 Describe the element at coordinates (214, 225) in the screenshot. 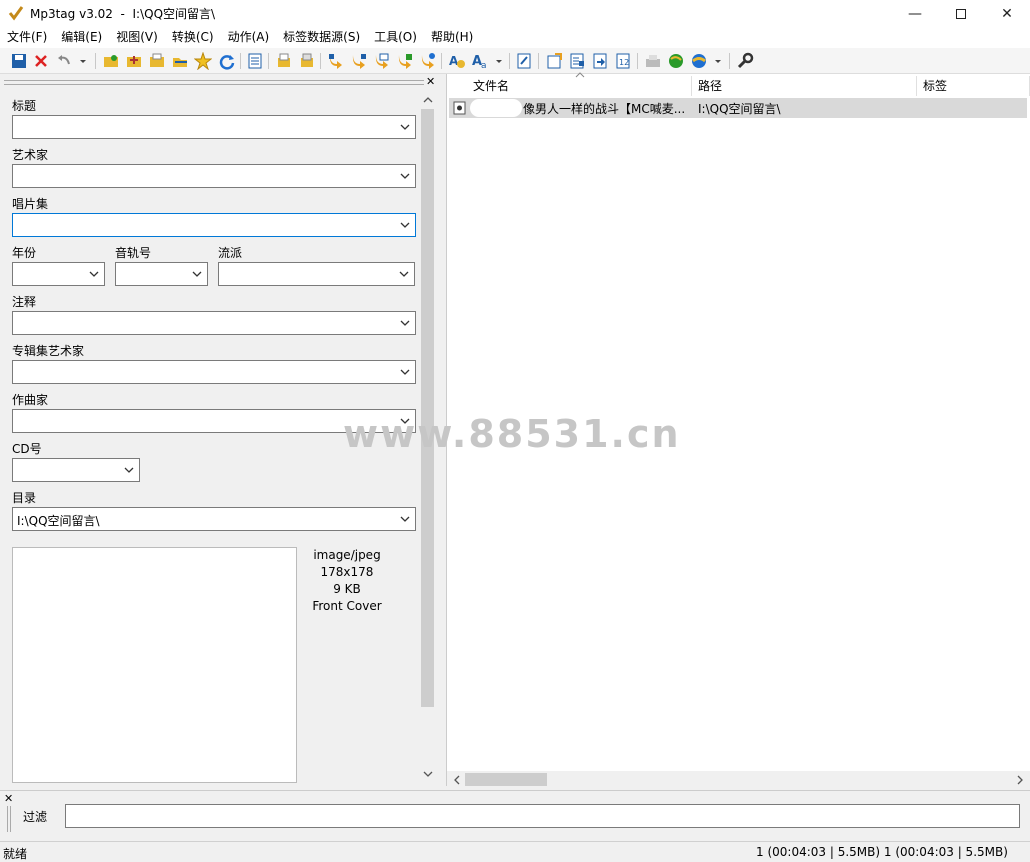

I see `album-field` at that location.